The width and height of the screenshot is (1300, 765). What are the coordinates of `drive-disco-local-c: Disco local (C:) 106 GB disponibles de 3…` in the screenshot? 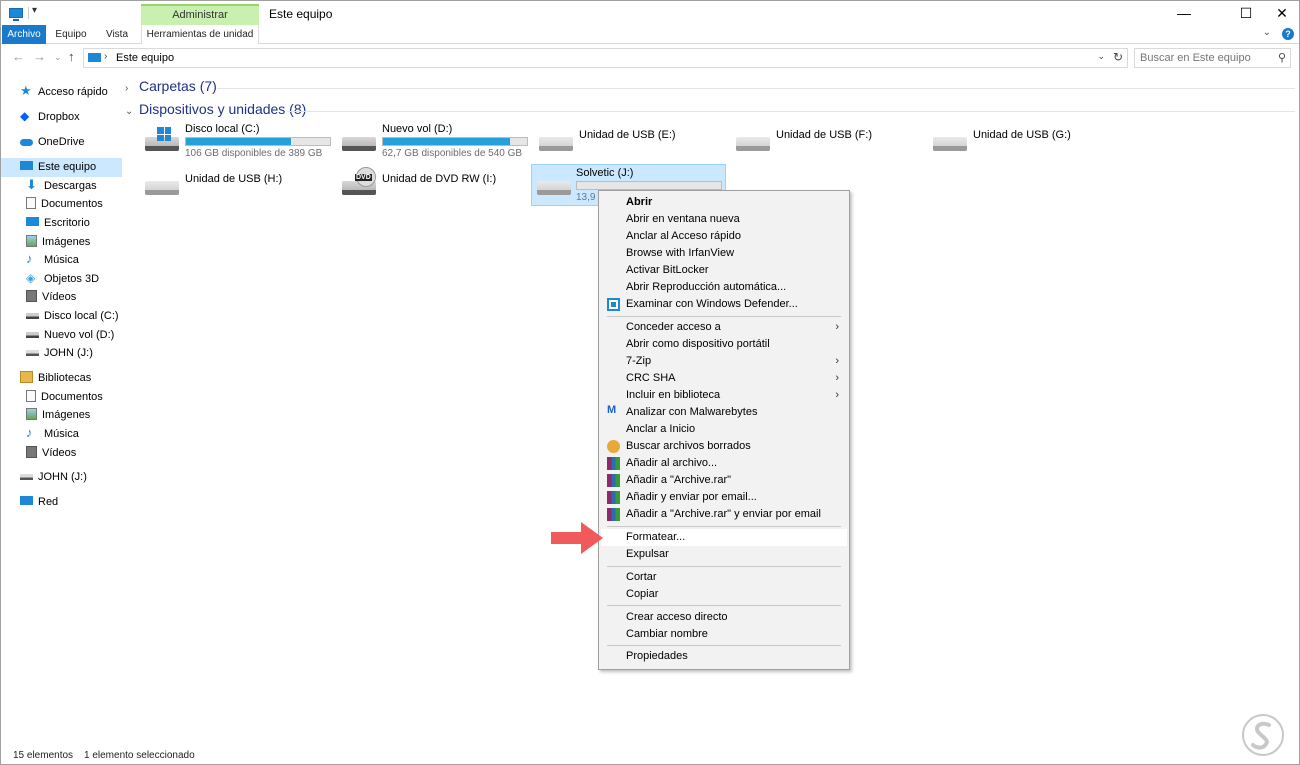 It's located at (233, 144).